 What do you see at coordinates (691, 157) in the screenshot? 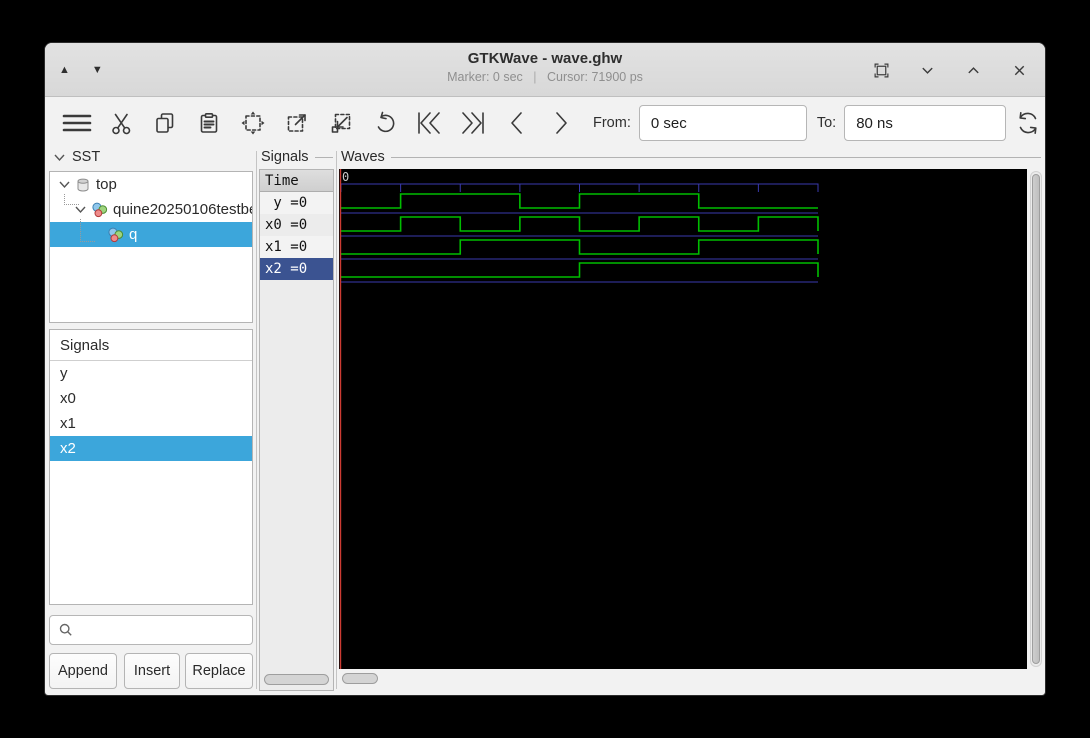
I see `waves-frame-label: Waves` at bounding box center [691, 157].